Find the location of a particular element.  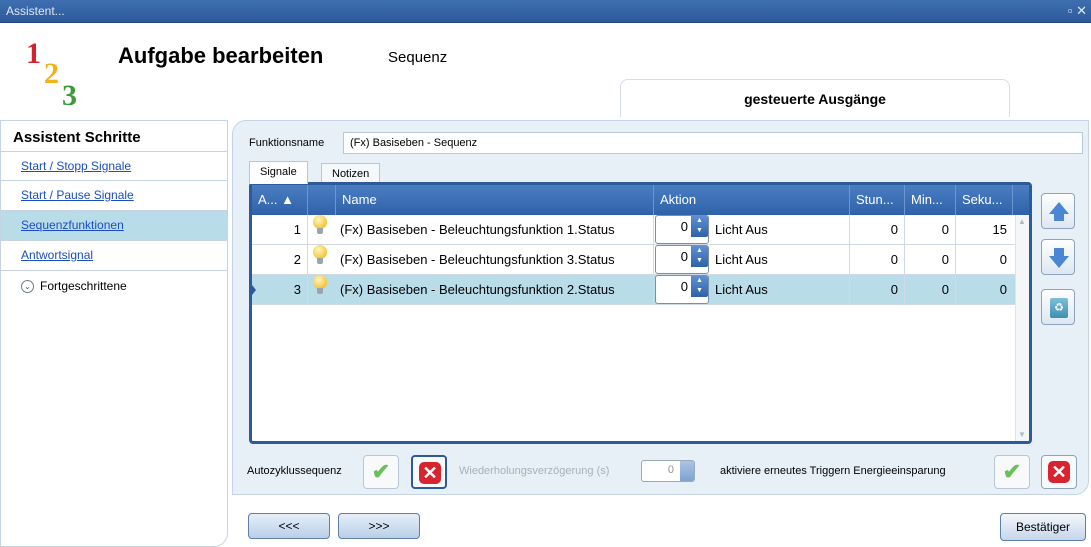

function-name-label: Funktionsname is located at coordinates (287, 143).